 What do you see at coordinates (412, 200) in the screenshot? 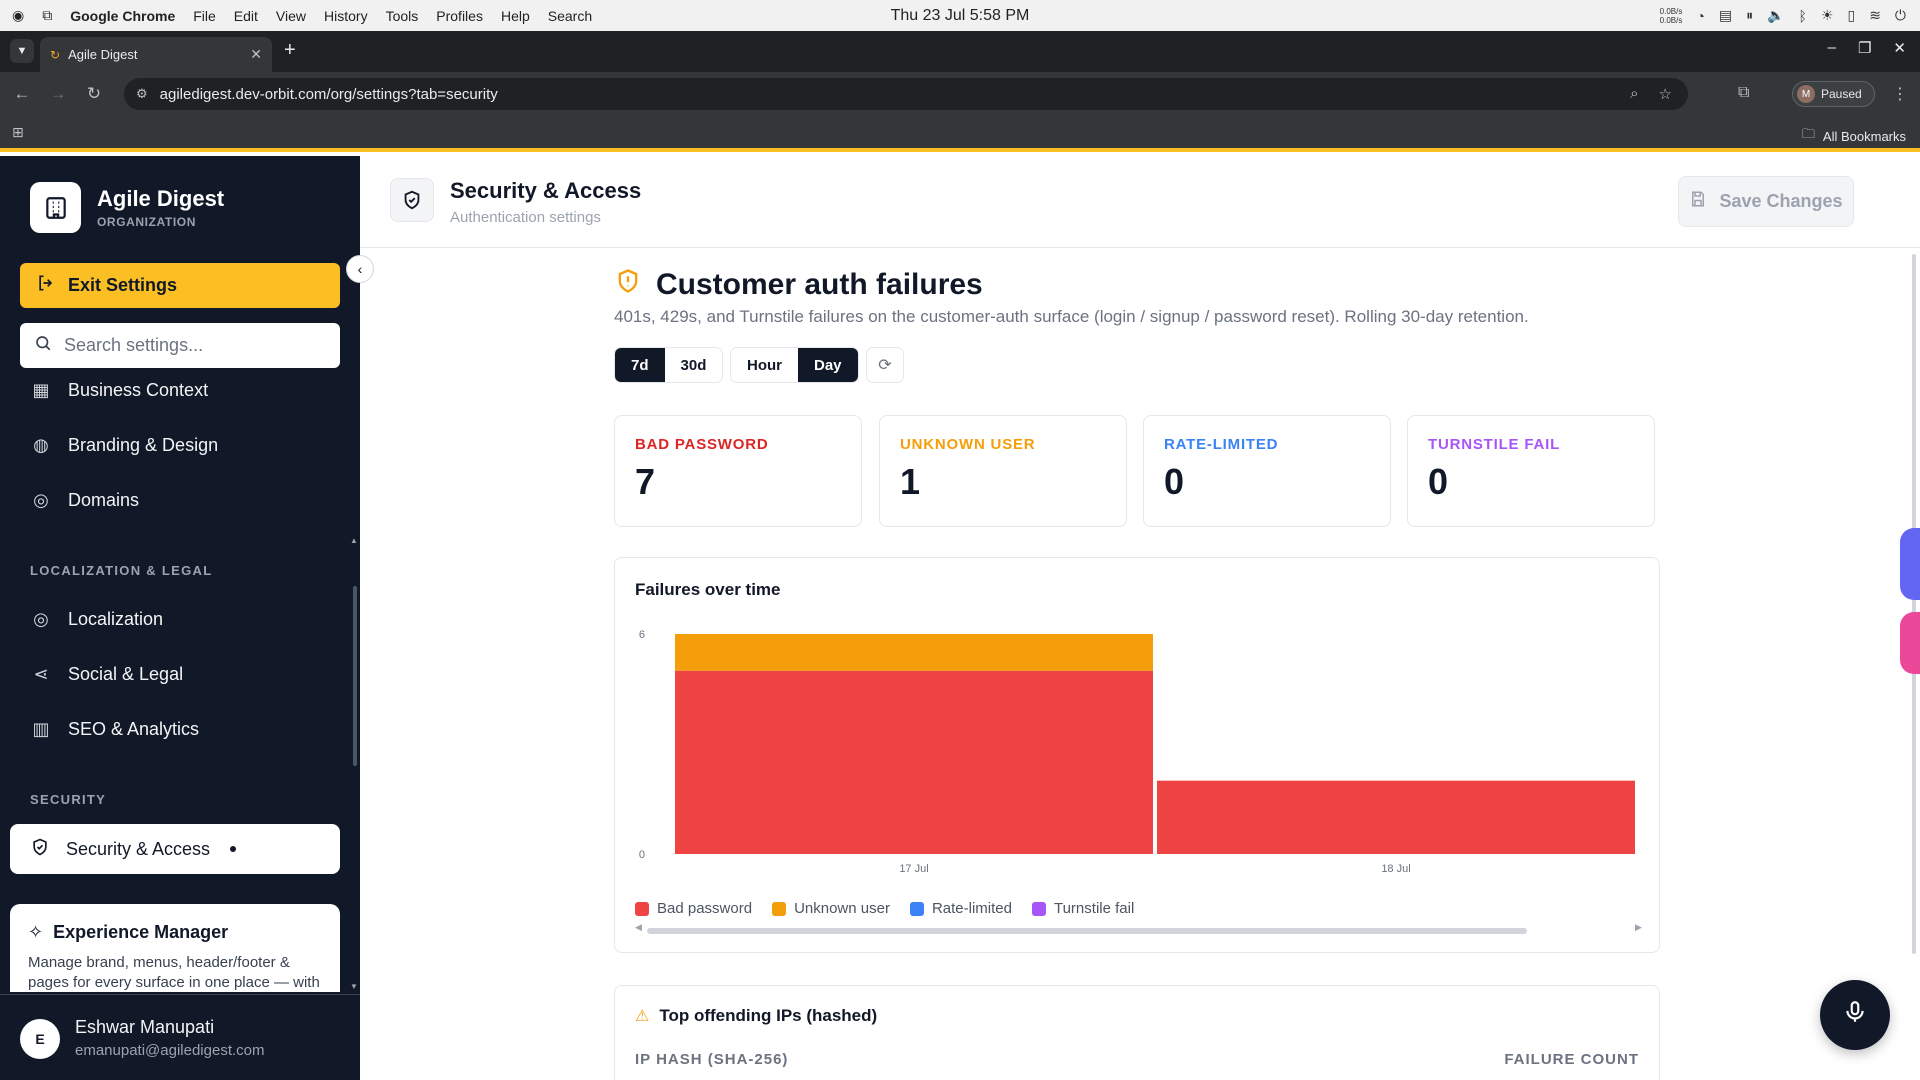
I see `shield-icon` at bounding box center [412, 200].